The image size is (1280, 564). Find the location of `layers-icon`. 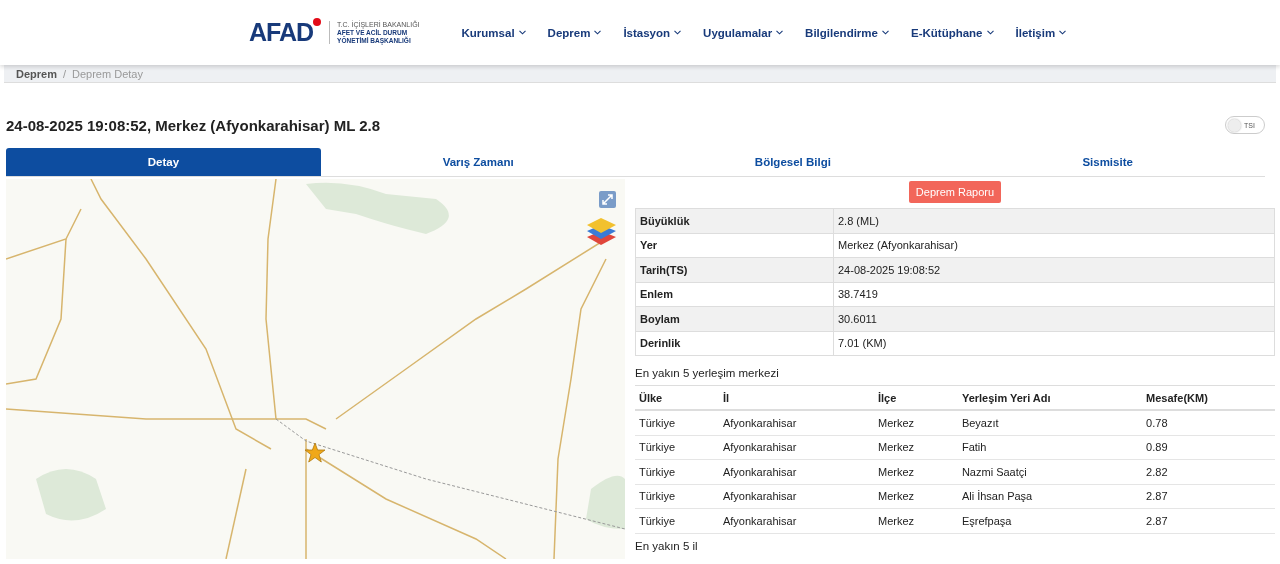

layers-icon is located at coordinates (601, 232).